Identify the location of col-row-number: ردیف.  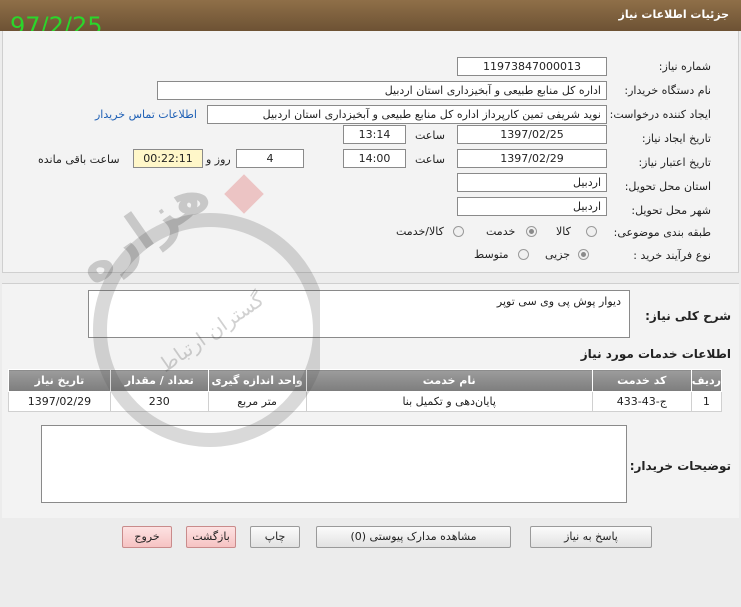
(706, 380).